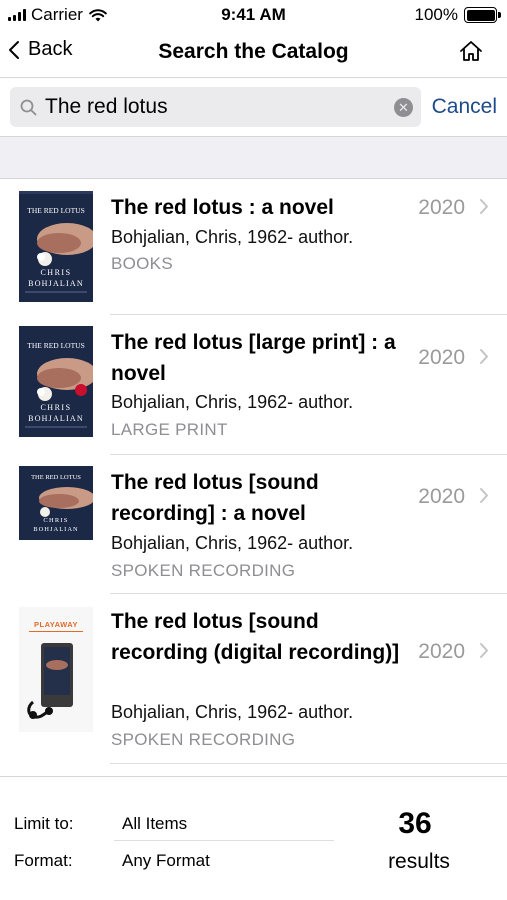  What do you see at coordinates (169, 429) in the screenshot?
I see `result-format: LARGE PRINT` at bounding box center [169, 429].